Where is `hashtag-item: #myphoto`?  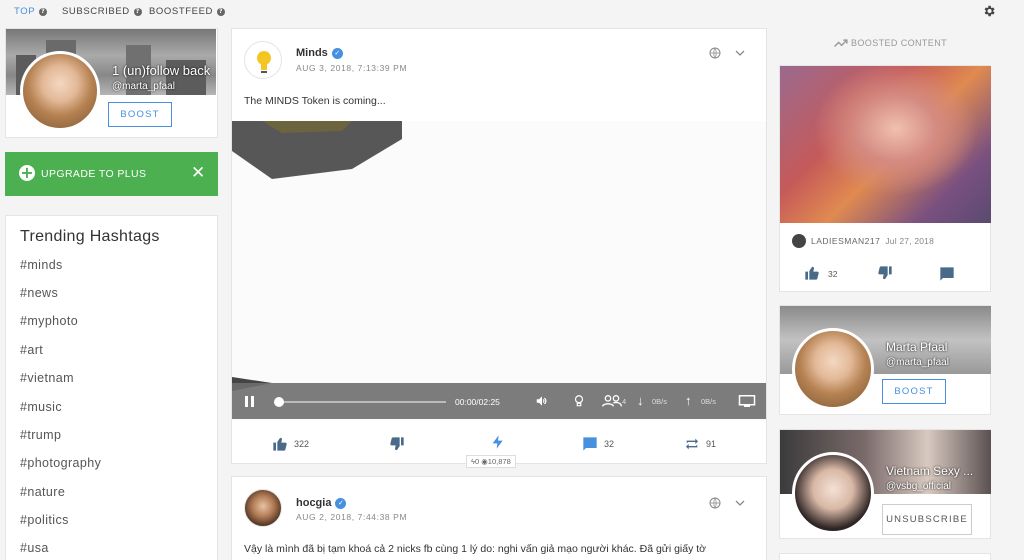
hashtag-item: #myphoto is located at coordinates (49, 321).